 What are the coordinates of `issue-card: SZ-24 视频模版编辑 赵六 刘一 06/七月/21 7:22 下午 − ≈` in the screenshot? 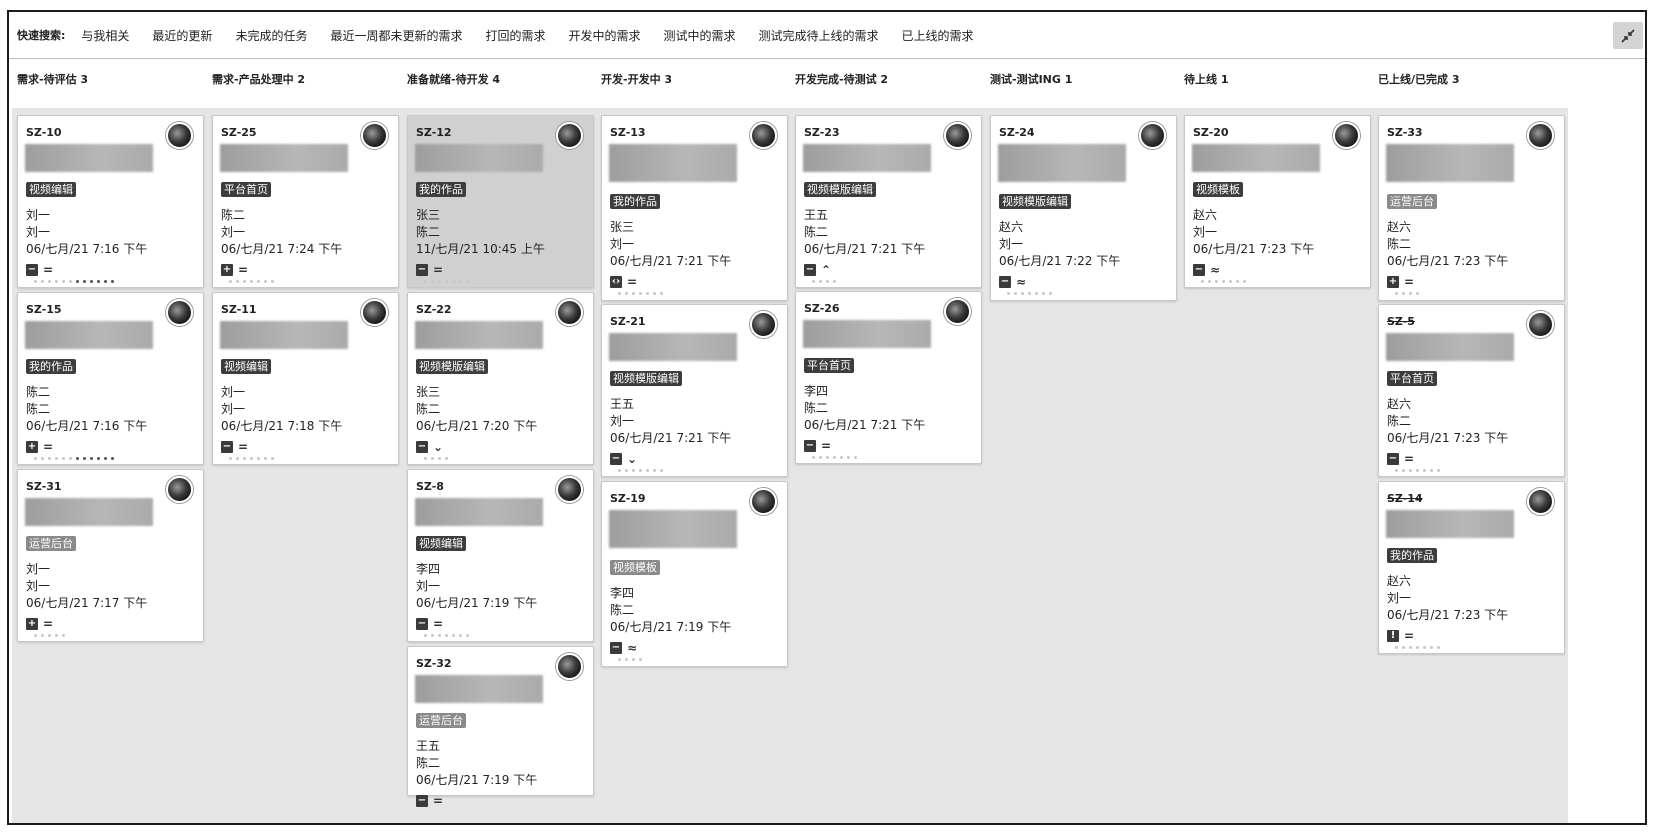 It's located at (1083, 208).